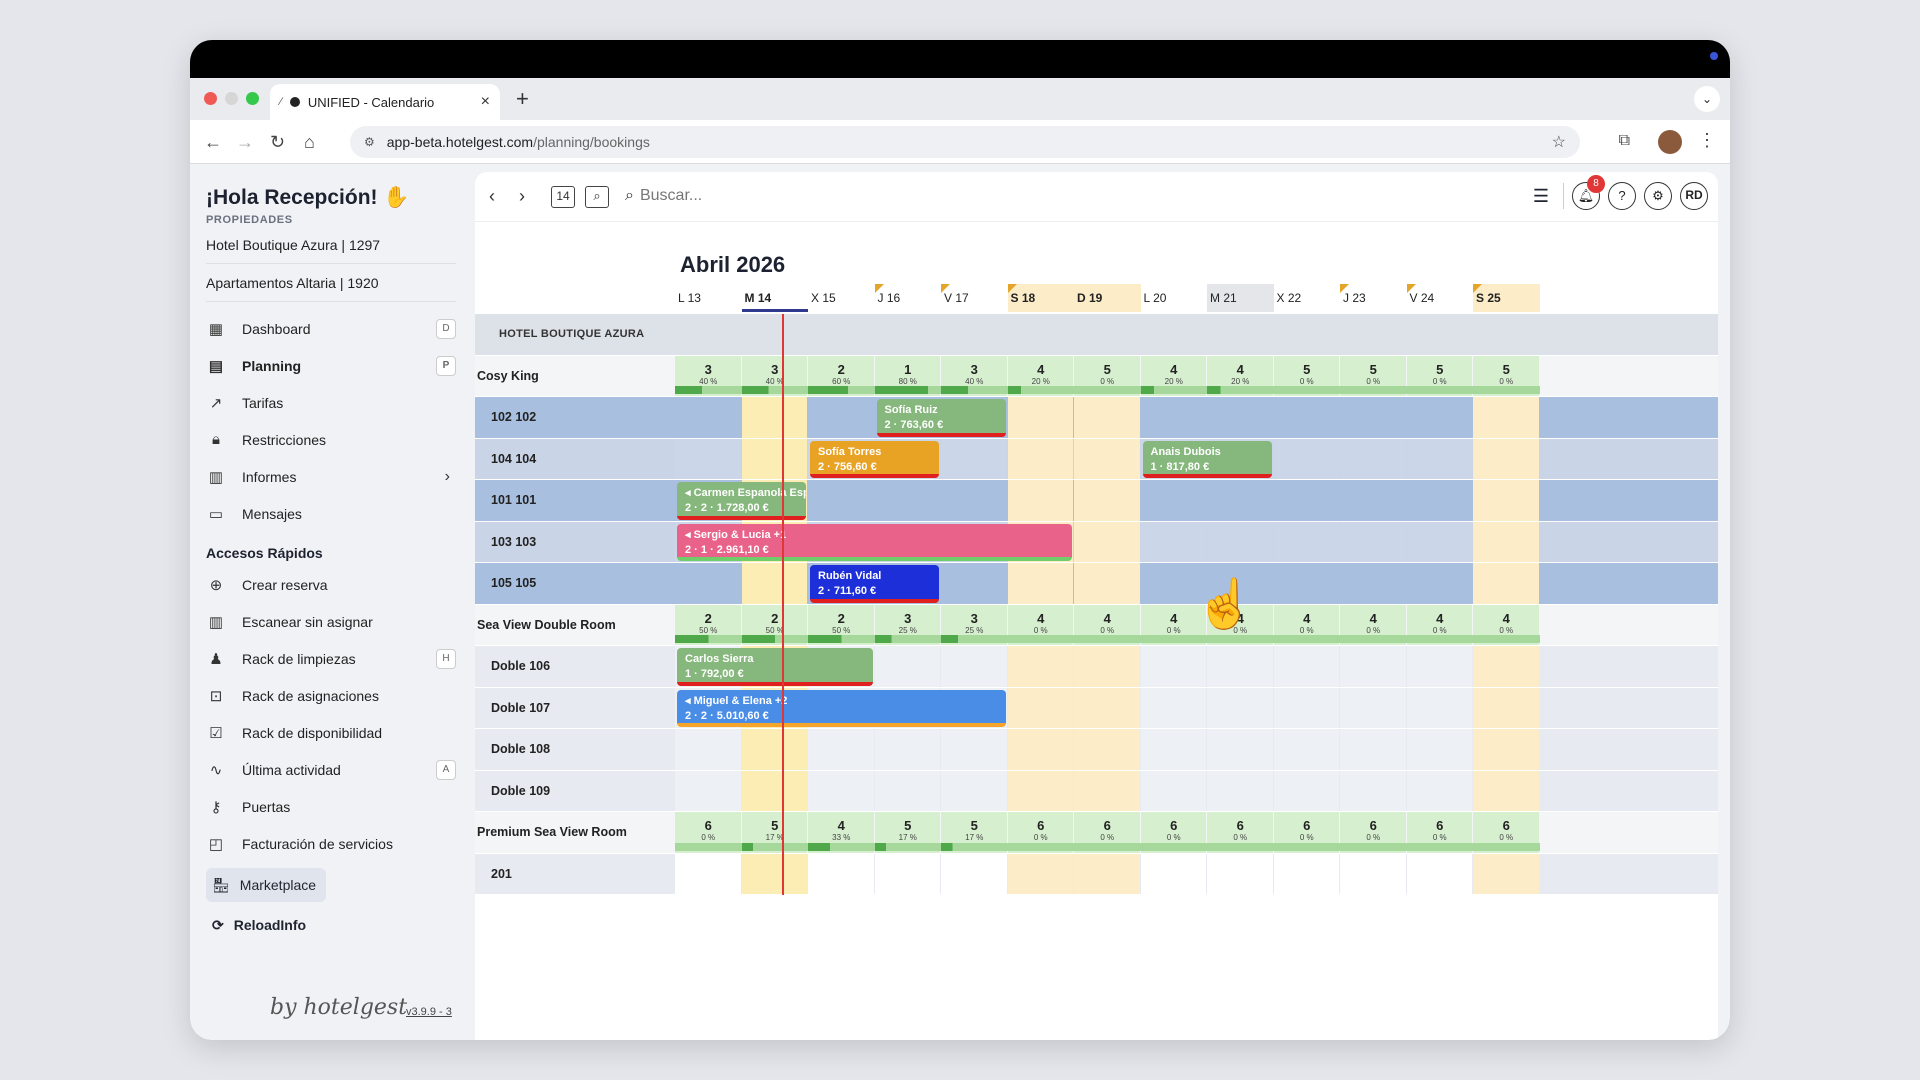 Image resolution: width=1920 pixels, height=1080 pixels. Describe the element at coordinates (874, 584) in the screenshot. I see `booking-block: Rubén Vidal 2 · 711,60 €` at that location.